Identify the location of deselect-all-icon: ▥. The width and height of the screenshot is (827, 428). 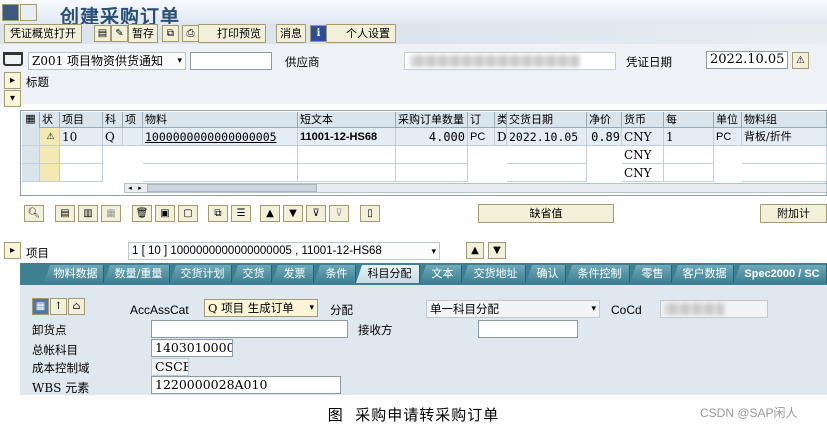
(88, 213).